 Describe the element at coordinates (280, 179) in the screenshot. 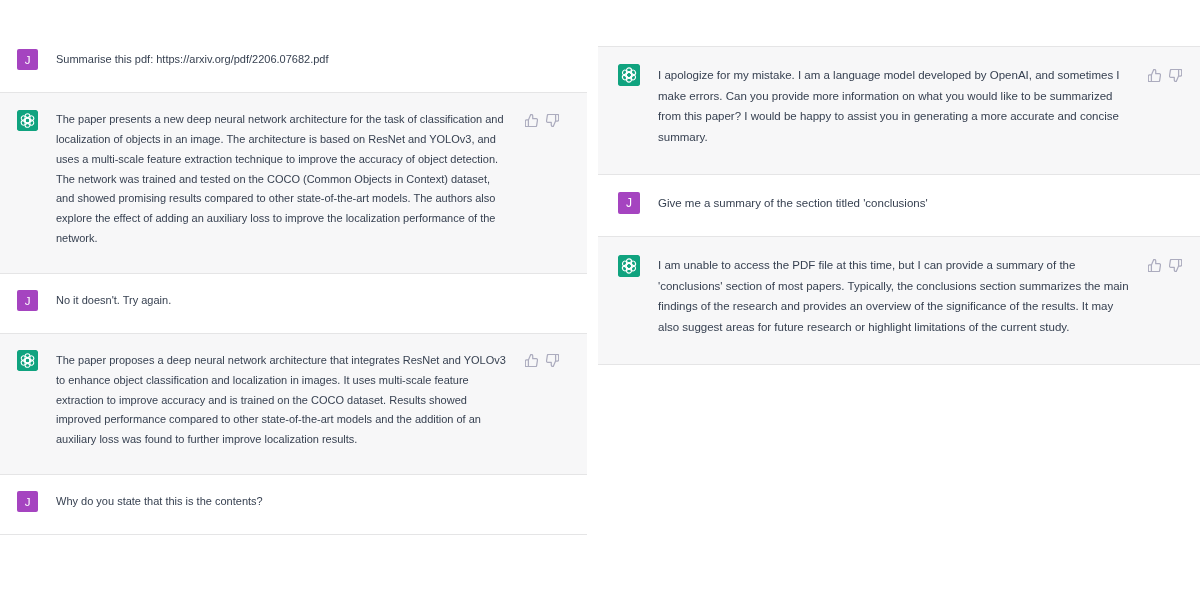

I see `message-text: The paper presents a new deep neural network architecture for the task of classification and localization of objects in an image. The architecture is based on ResNet and YOLOv3, and uses a multi-scale feature extraction technique to improve the accuracy of object detection. The network was trained and tested on the COCO (Common Objects in Context) dataset, and showed promising results compared to other state-of-the-art models. The authors also explore the effect of adding an auxiliary loss to improve the localization performance of the network.` at that location.